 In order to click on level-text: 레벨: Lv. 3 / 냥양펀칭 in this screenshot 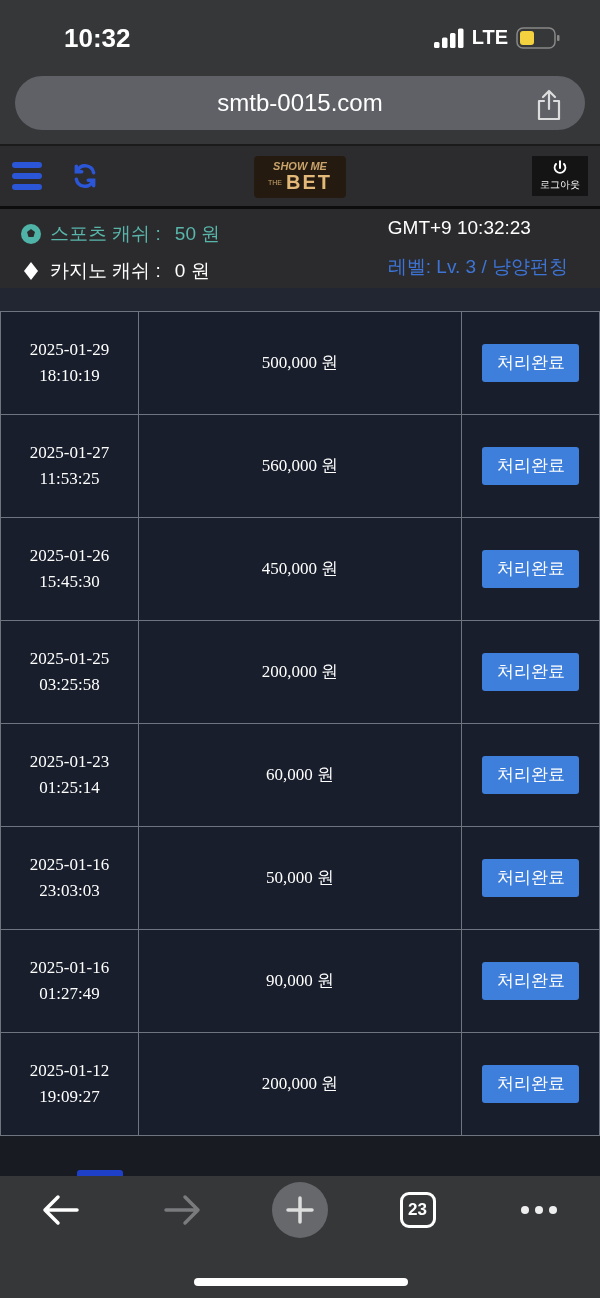, I will do `click(477, 267)`.